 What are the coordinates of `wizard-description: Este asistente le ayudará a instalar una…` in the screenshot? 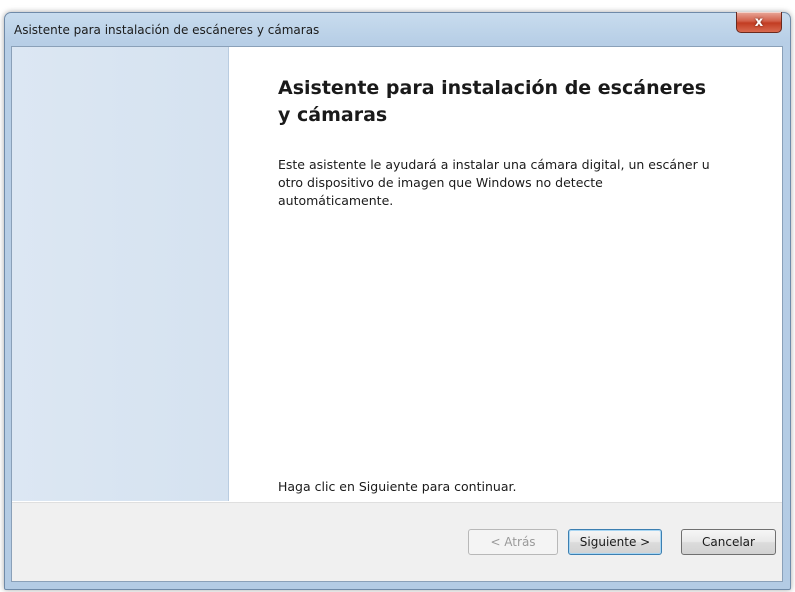 It's located at (494, 182).